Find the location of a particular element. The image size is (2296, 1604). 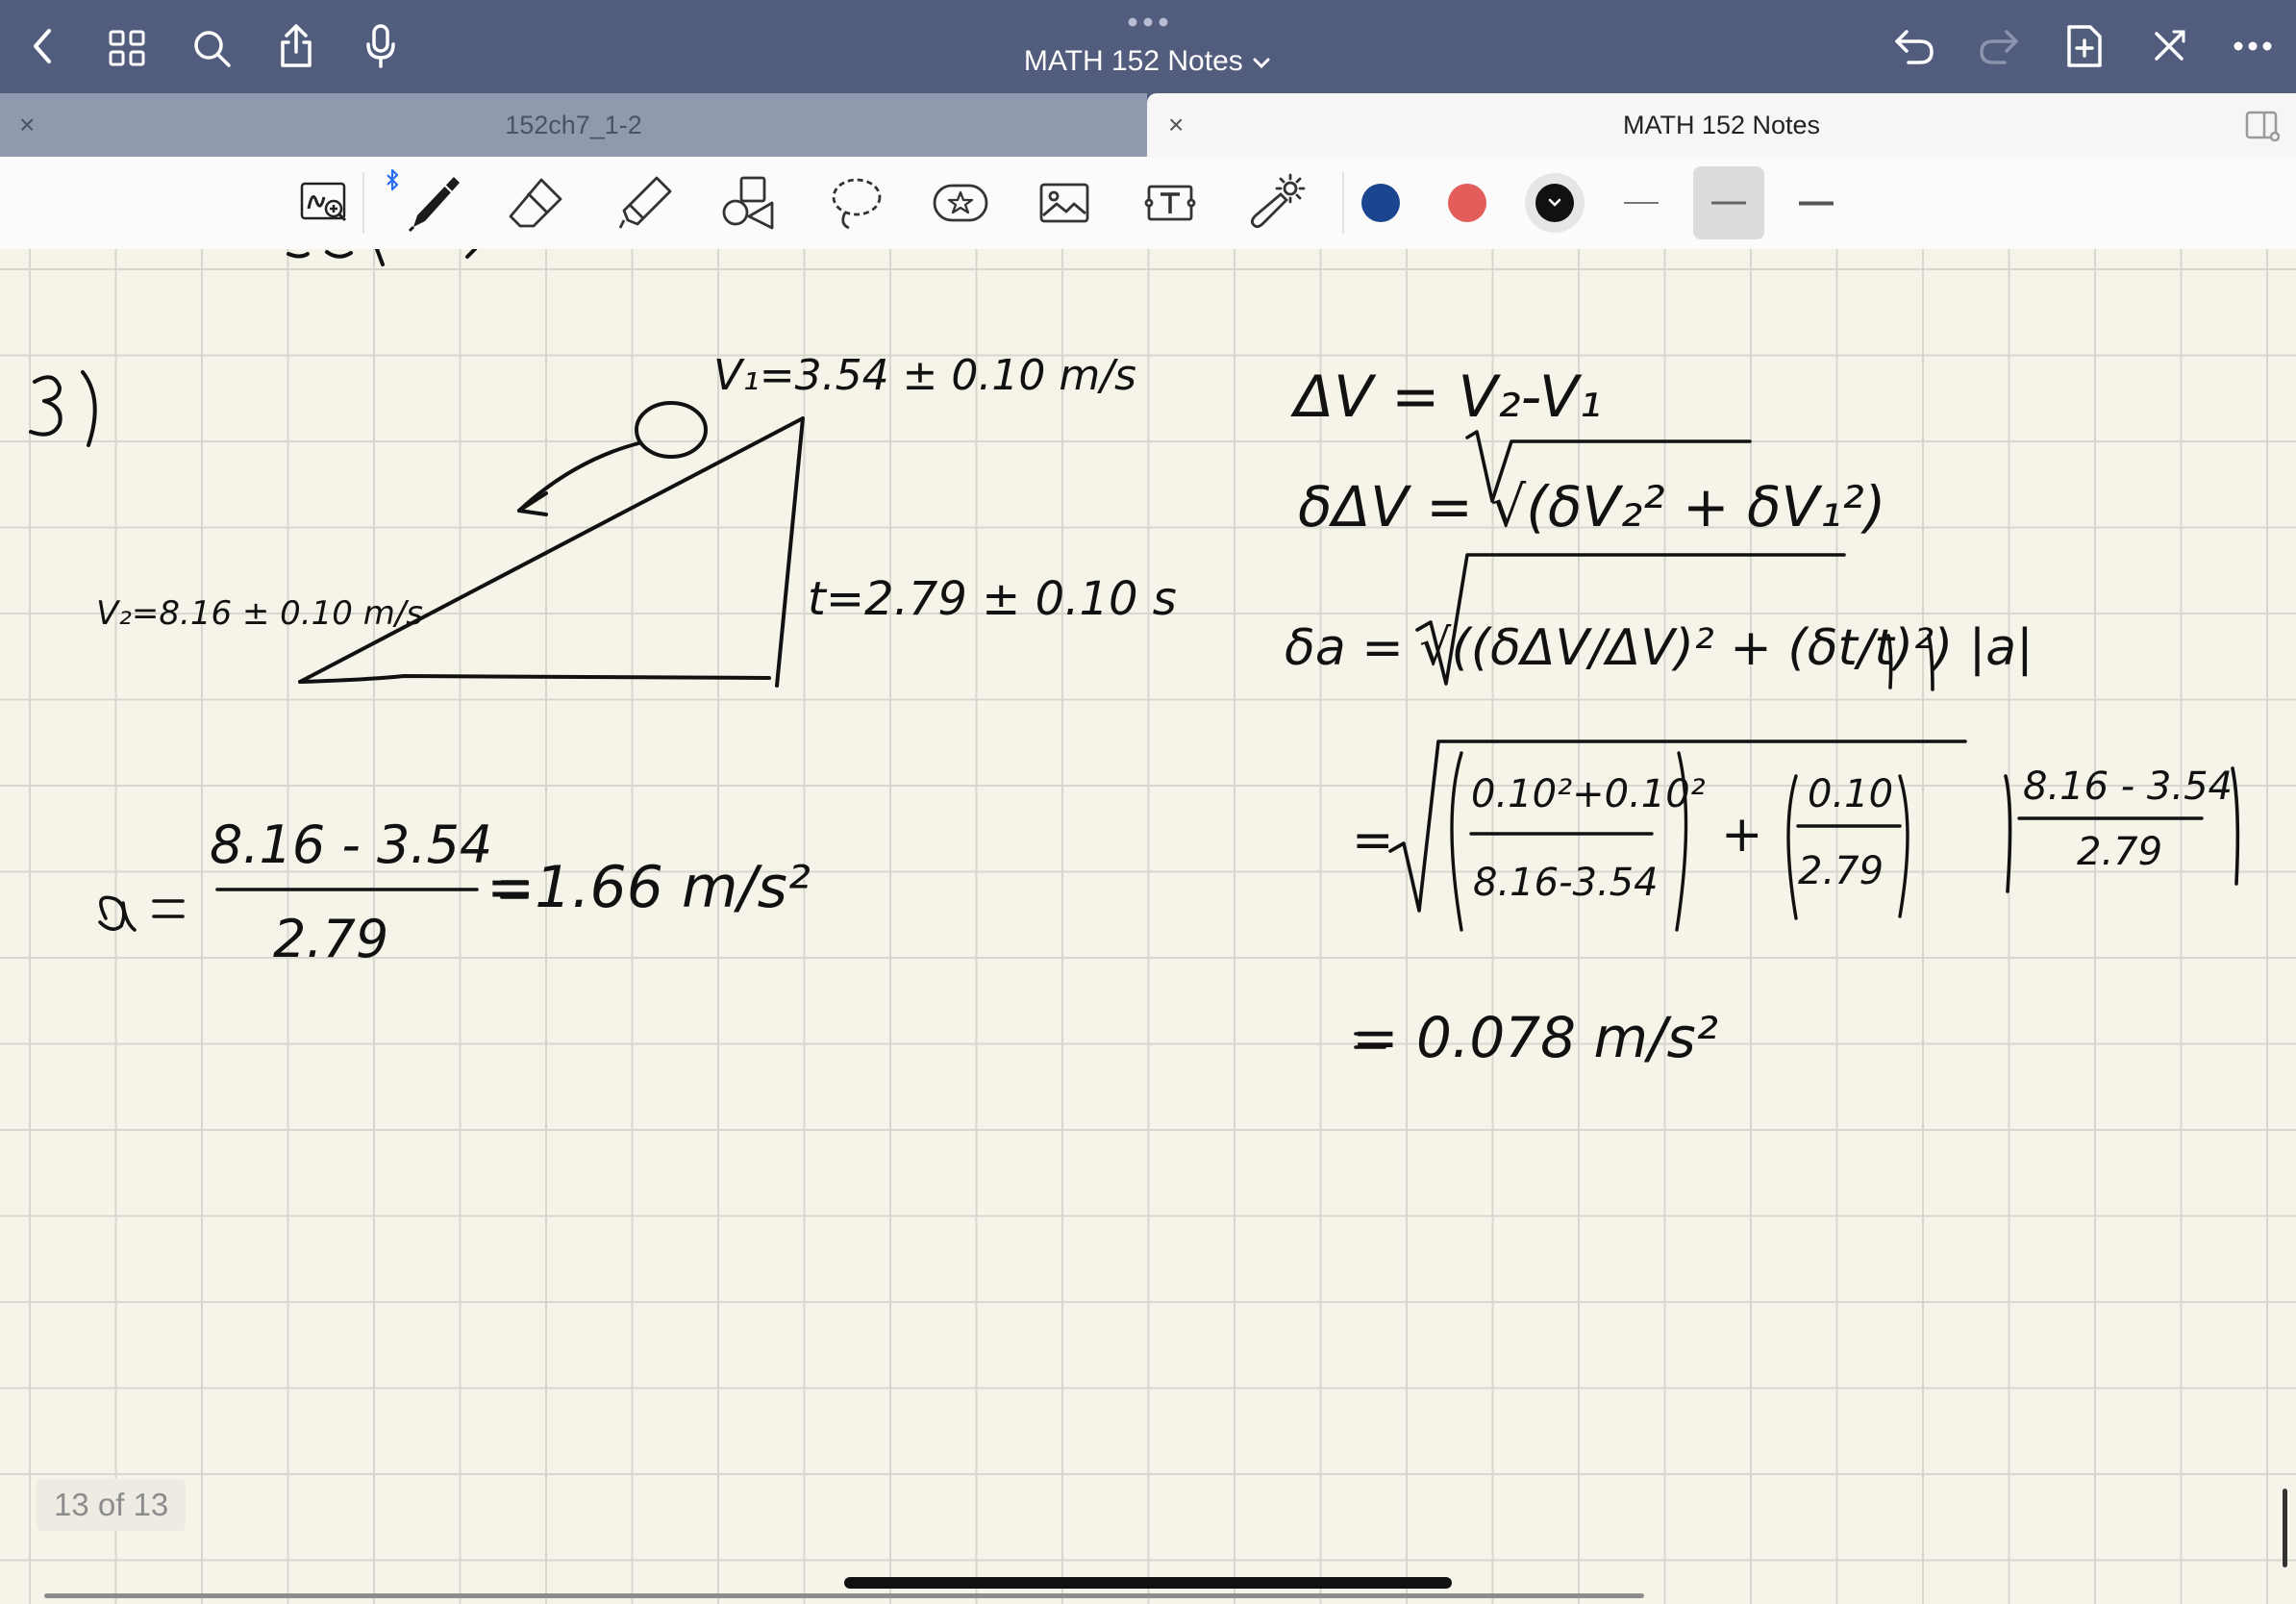

window-handle-icon is located at coordinates (1148, 24).